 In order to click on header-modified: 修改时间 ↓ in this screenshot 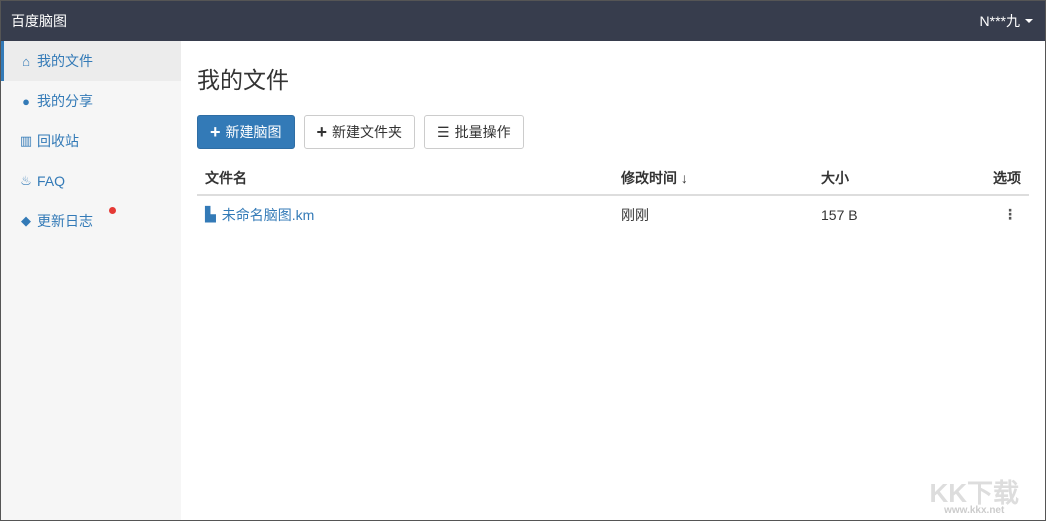, I will do `click(713, 178)`.